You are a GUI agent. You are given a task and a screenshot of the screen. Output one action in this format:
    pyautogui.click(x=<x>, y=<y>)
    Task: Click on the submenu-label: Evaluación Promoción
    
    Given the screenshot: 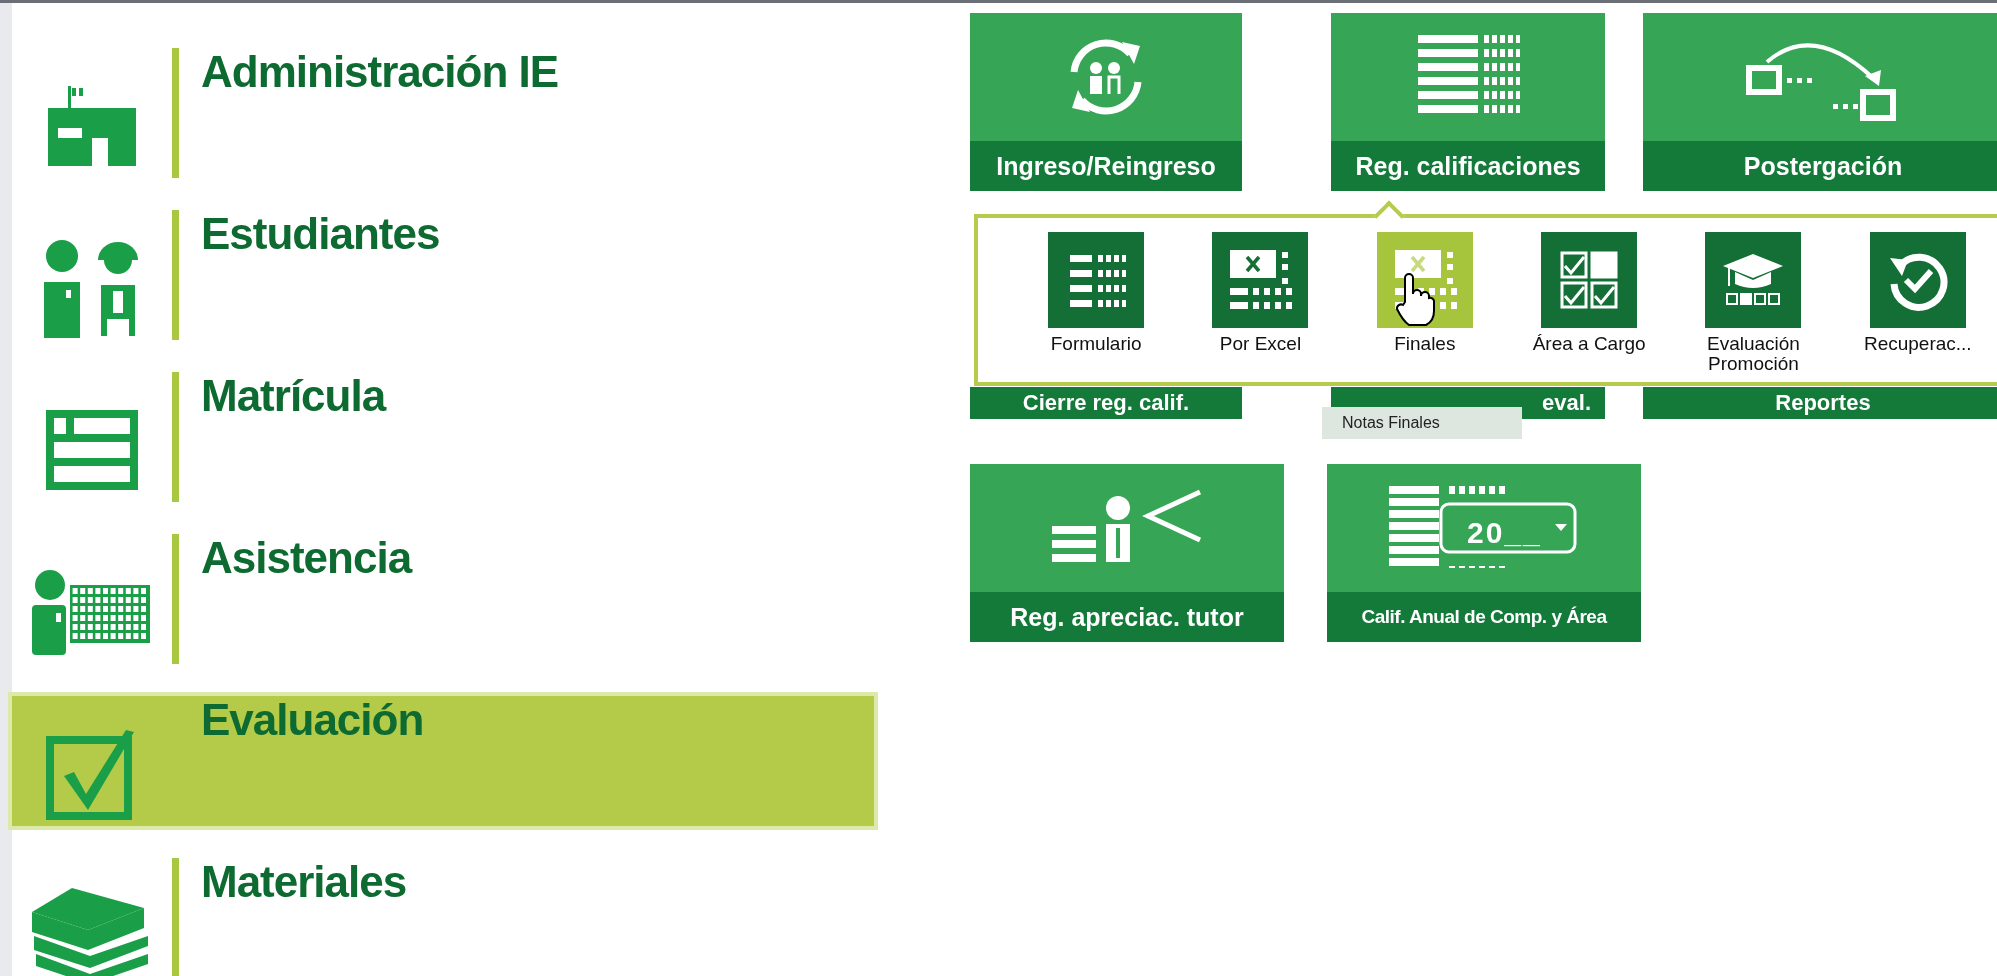 What is the action you would take?
    pyautogui.click(x=1753, y=354)
    